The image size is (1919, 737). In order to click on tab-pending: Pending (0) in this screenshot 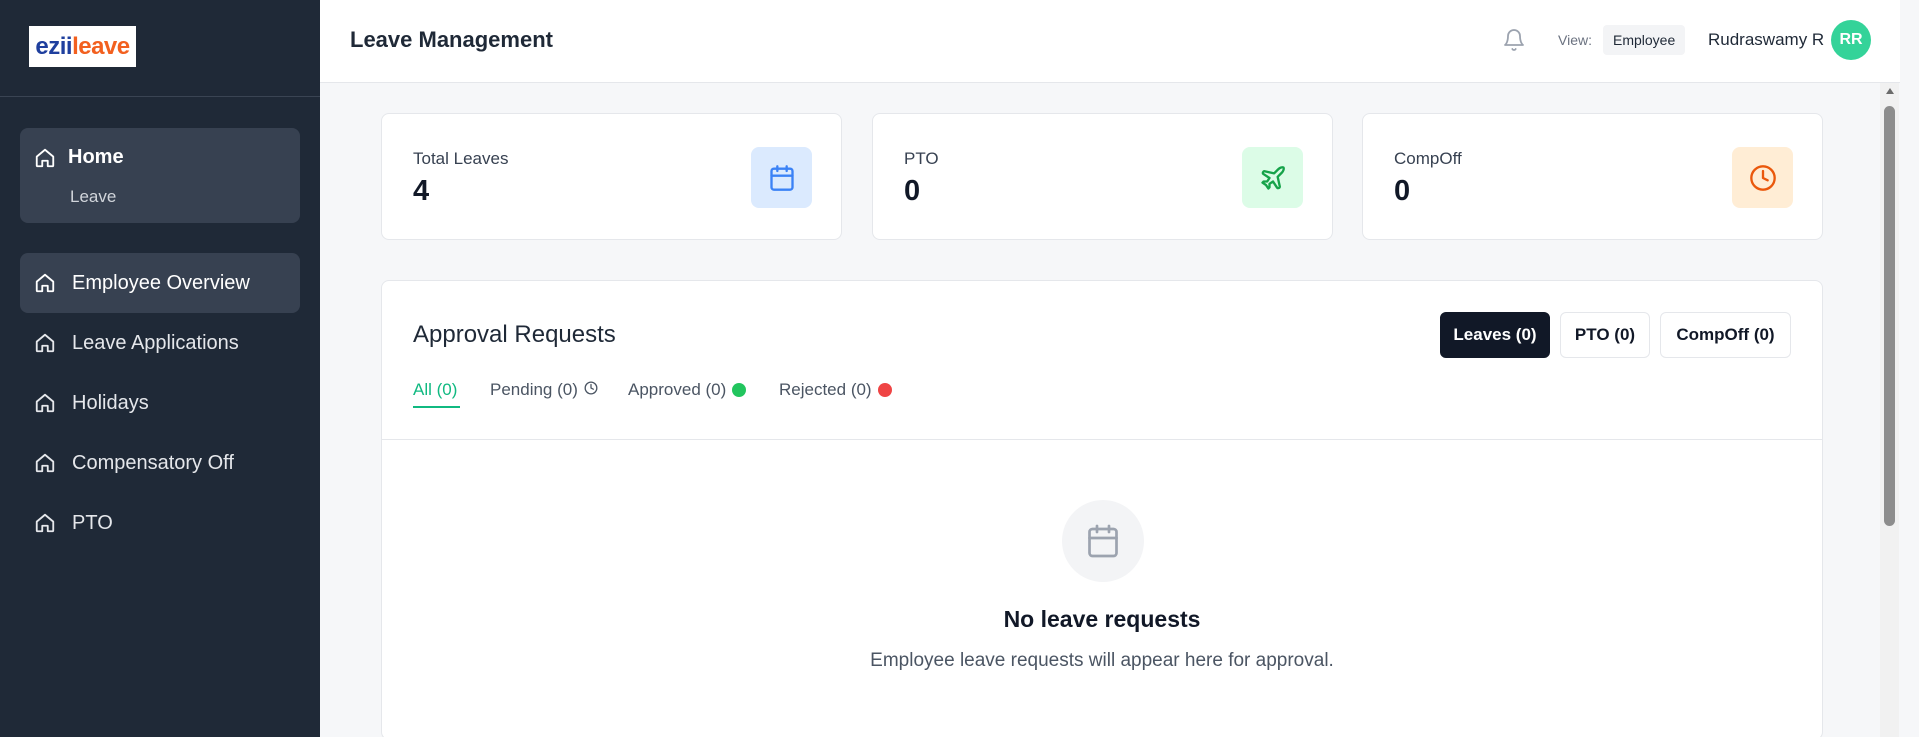, I will do `click(544, 390)`.